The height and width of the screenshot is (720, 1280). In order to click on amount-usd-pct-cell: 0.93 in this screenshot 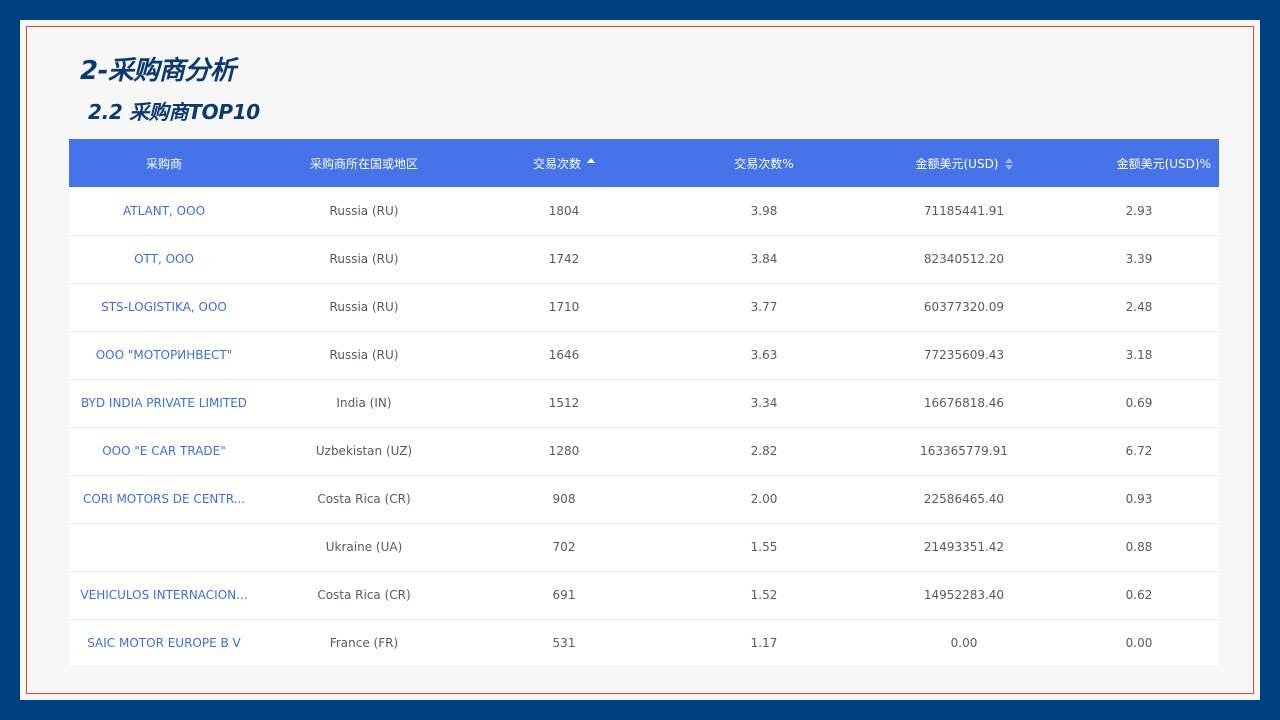, I will do `click(1139, 499)`.